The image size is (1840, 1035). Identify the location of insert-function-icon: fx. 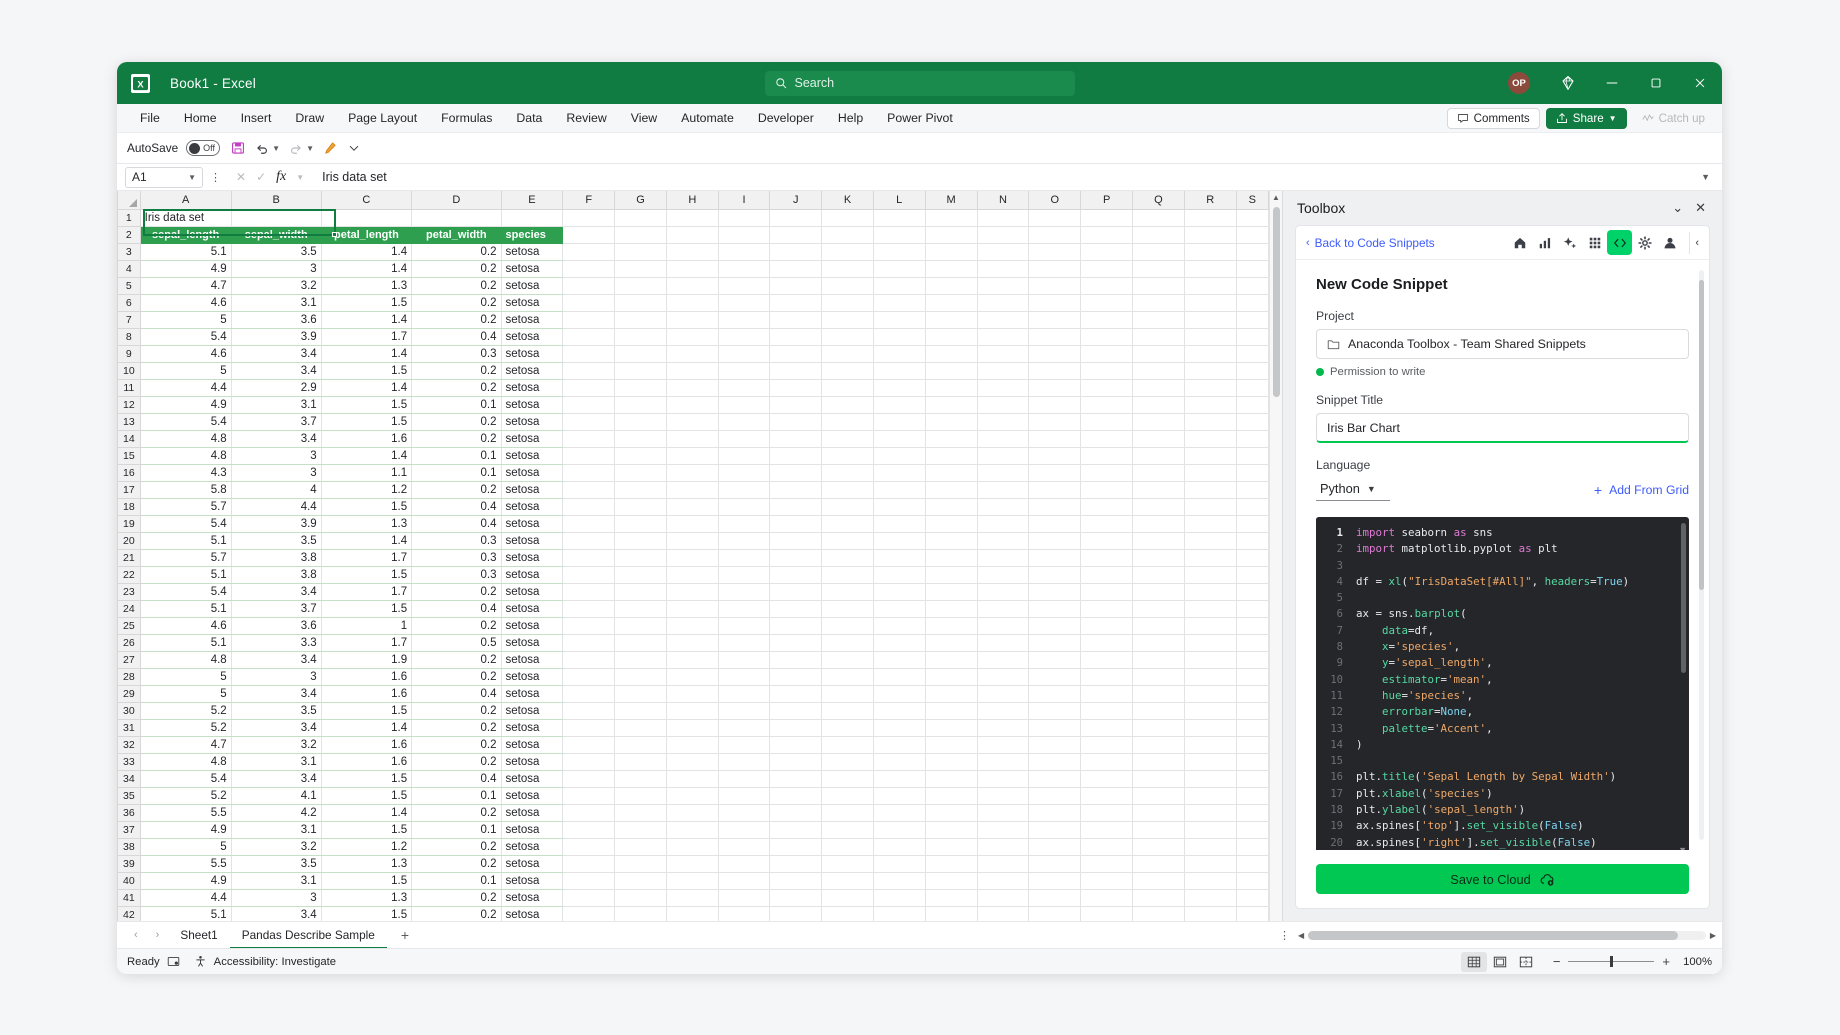
(281, 177).